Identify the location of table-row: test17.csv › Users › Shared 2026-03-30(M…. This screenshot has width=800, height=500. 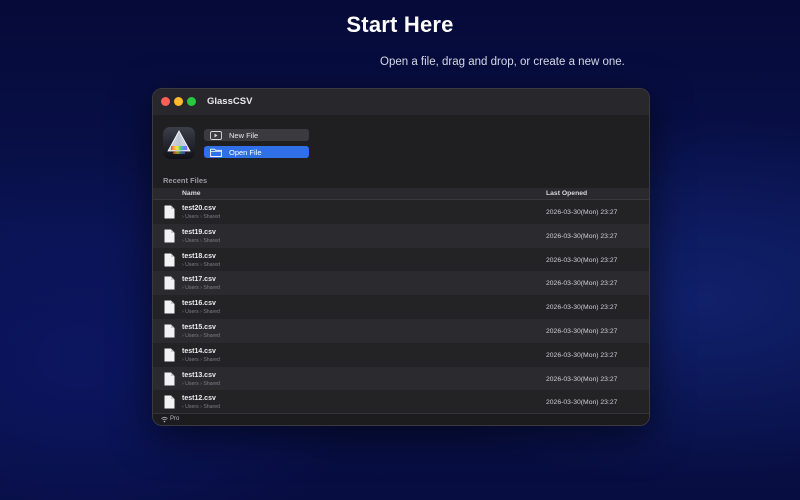
(401, 283).